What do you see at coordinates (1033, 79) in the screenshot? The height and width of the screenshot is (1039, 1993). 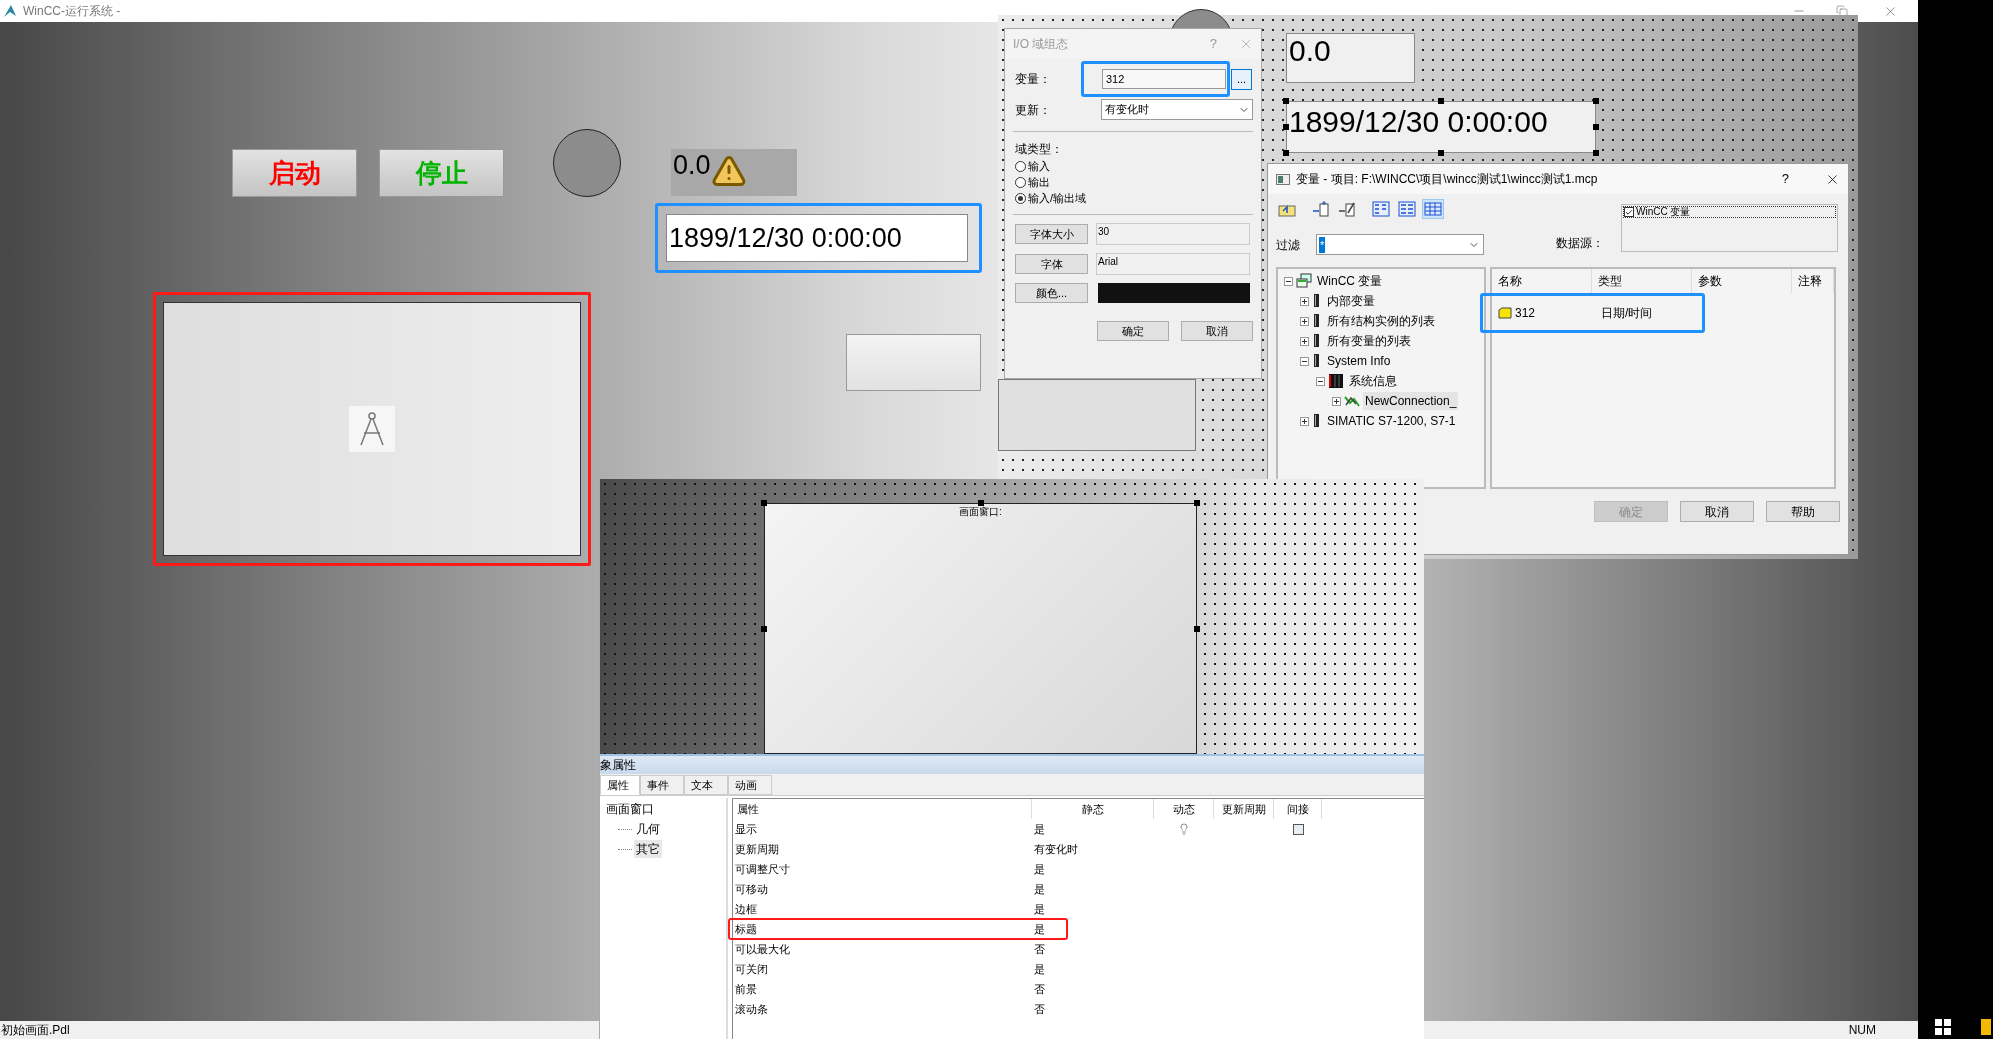 I see `field-label: 变量：` at bounding box center [1033, 79].